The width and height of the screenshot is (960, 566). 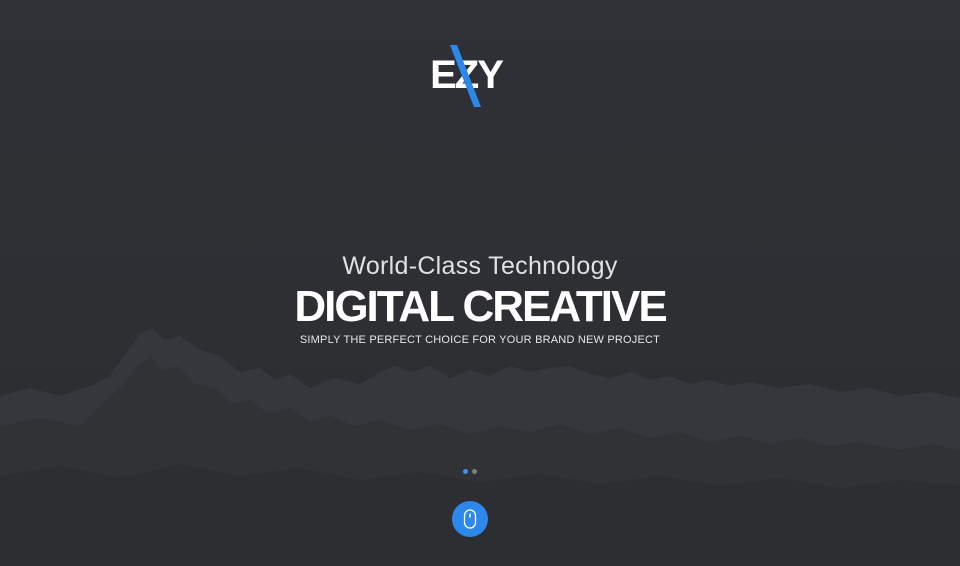 I want to click on slider-dot, so click(x=474, y=471).